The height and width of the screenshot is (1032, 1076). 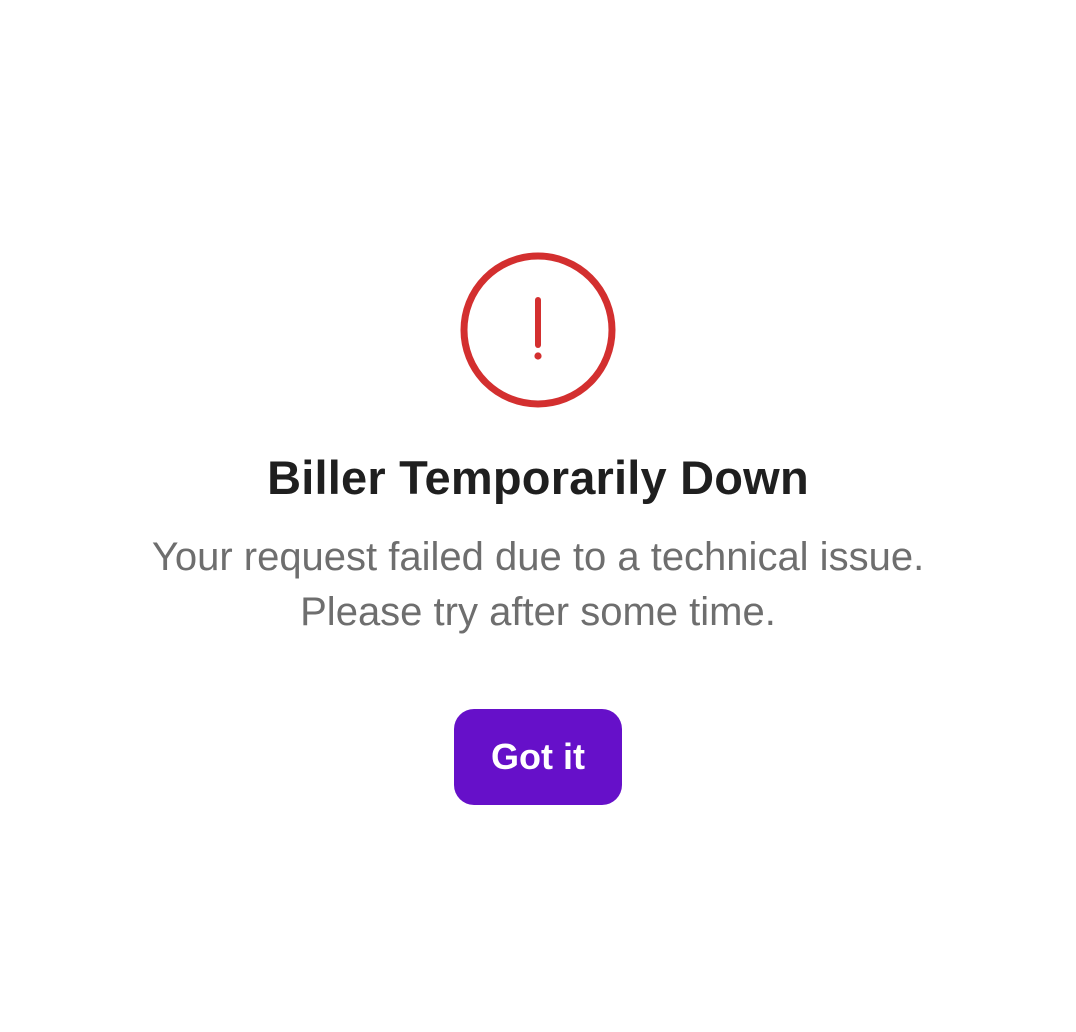 What do you see at coordinates (538, 477) in the screenshot?
I see `dialog-title: Biller Temporarily Down` at bounding box center [538, 477].